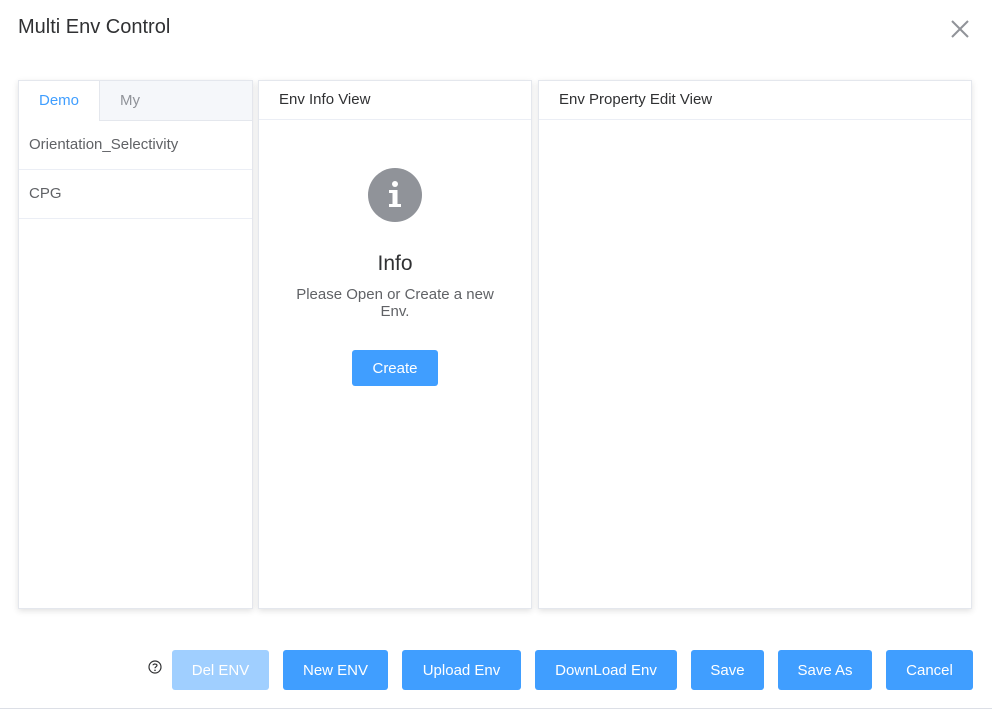 Image resolution: width=992 pixels, height=711 pixels. I want to click on del-env-button: Del ENV, so click(220, 670).